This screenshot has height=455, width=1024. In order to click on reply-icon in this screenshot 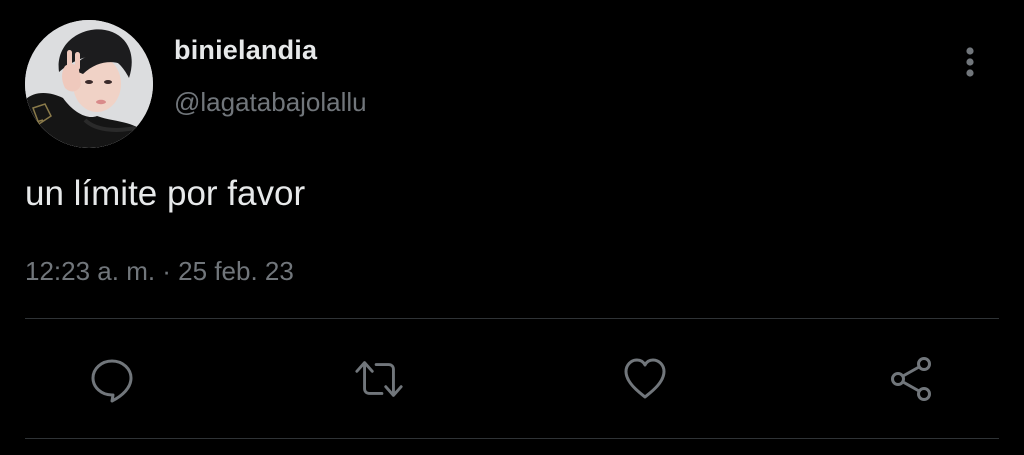, I will do `click(112, 381)`.